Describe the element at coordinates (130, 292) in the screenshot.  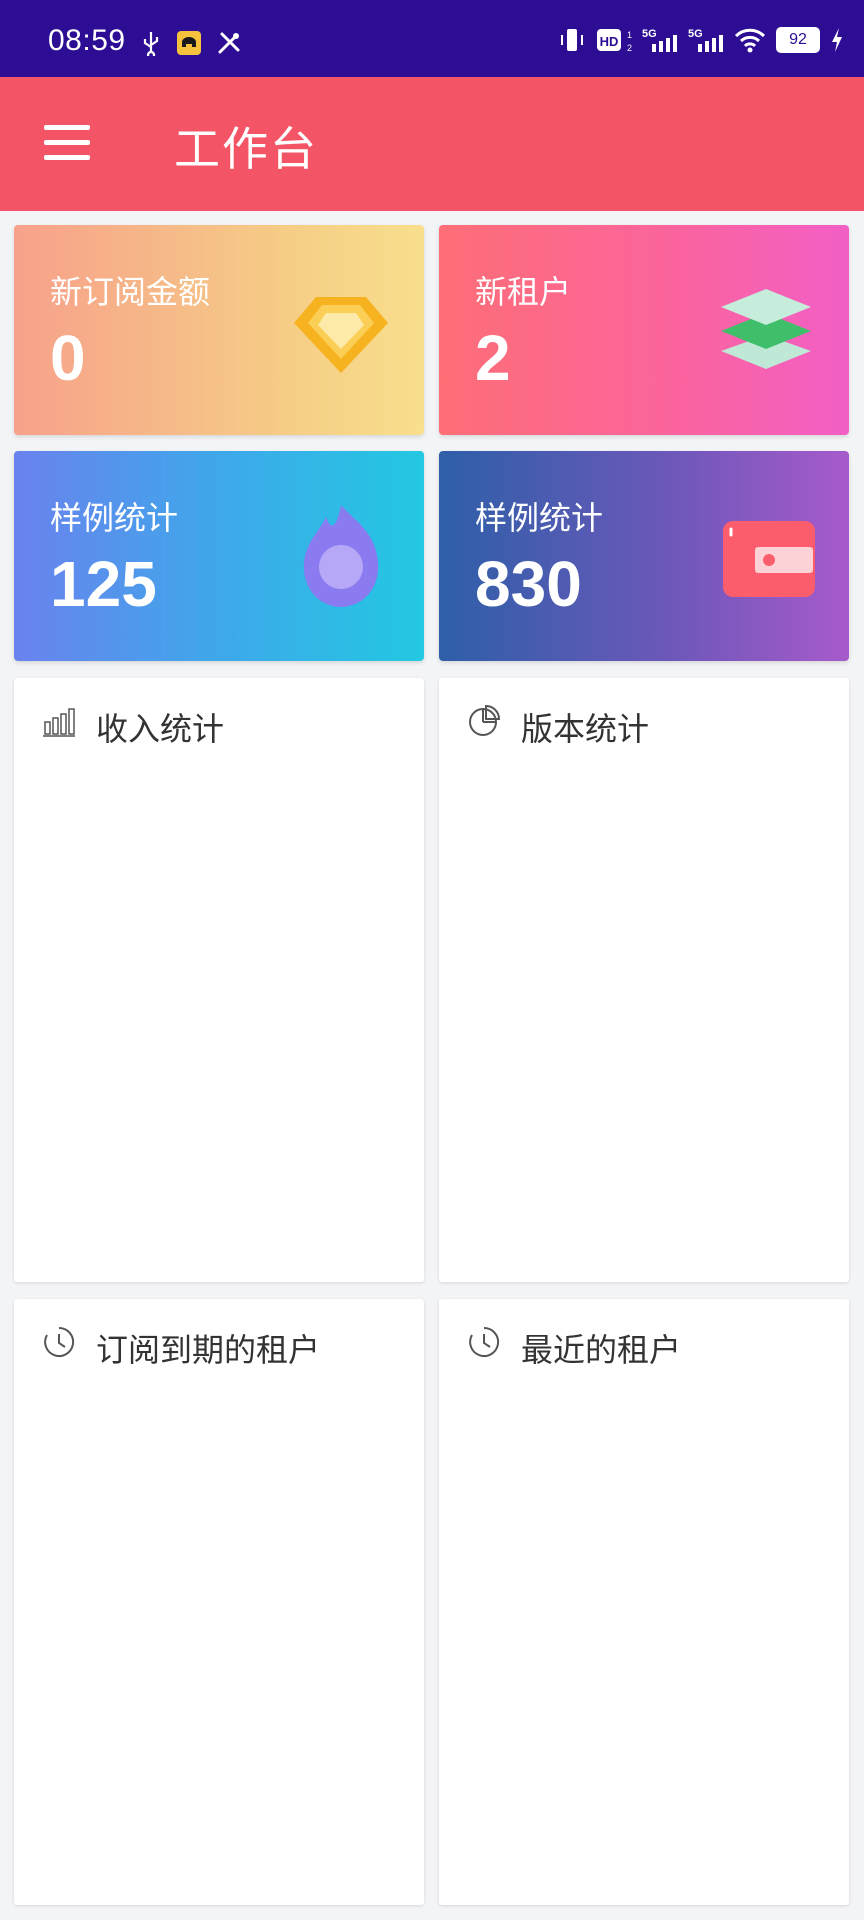
I see `stat-label: 新订阅金额` at that location.